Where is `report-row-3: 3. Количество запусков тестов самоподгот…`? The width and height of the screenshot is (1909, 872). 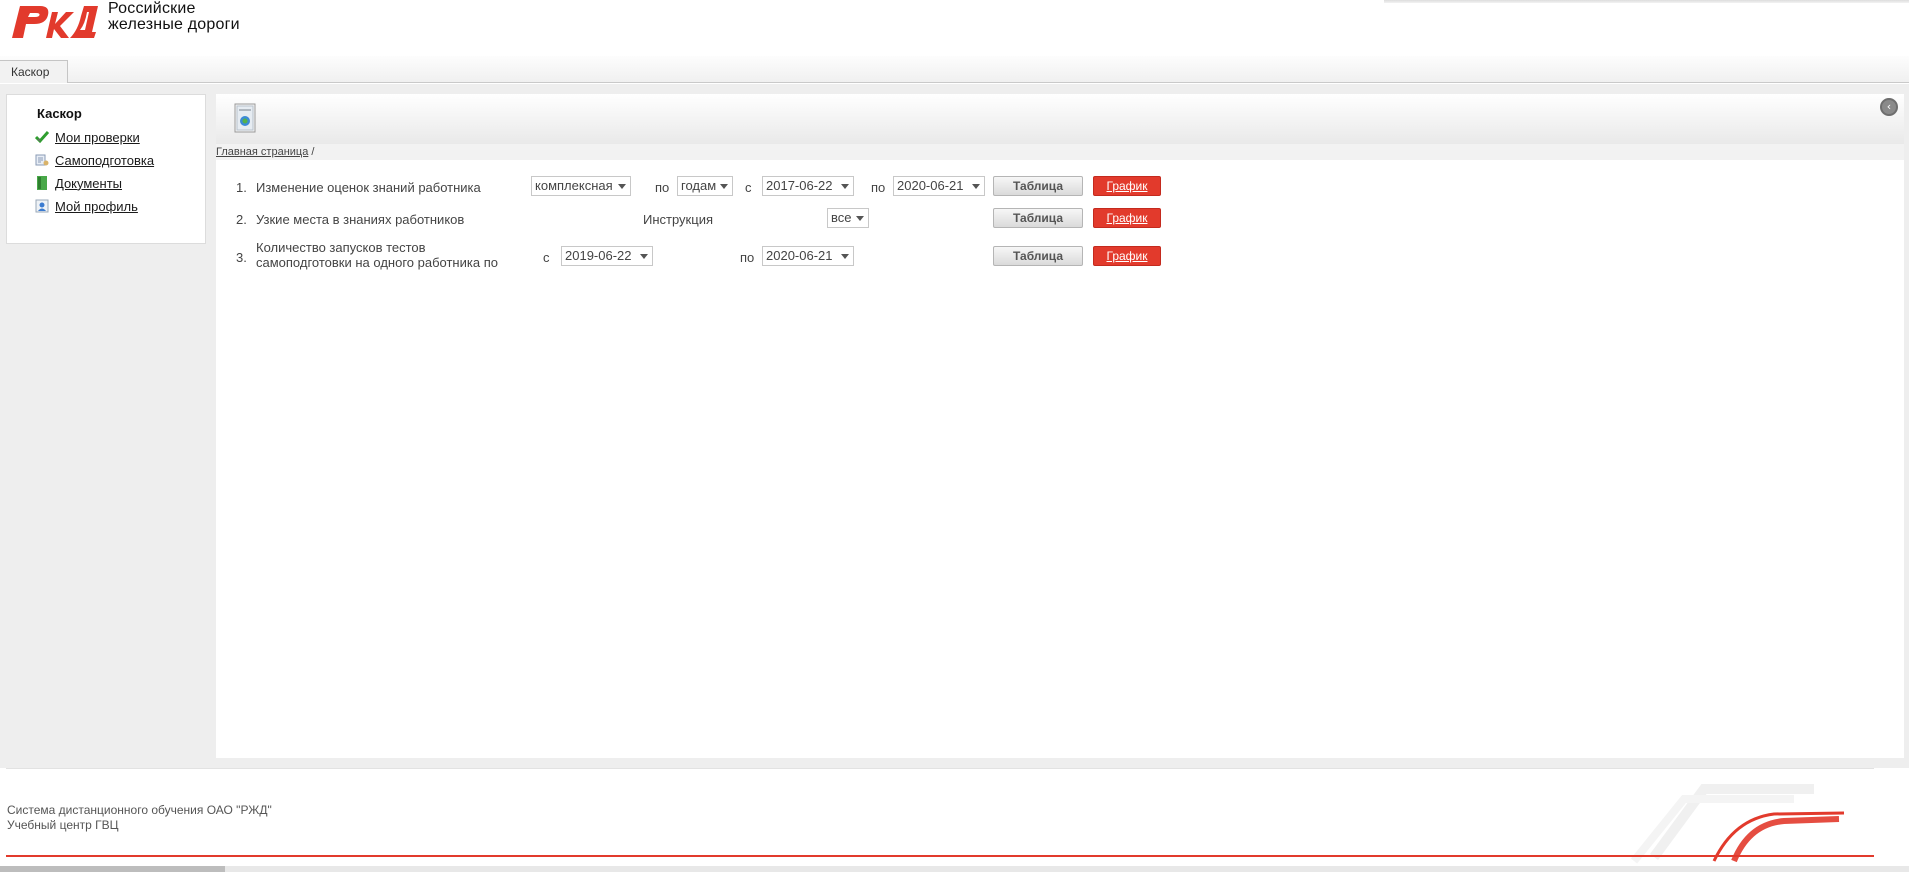 report-row-3: 3. Количество запусков тестов самоподгот… is located at coordinates (1060, 256).